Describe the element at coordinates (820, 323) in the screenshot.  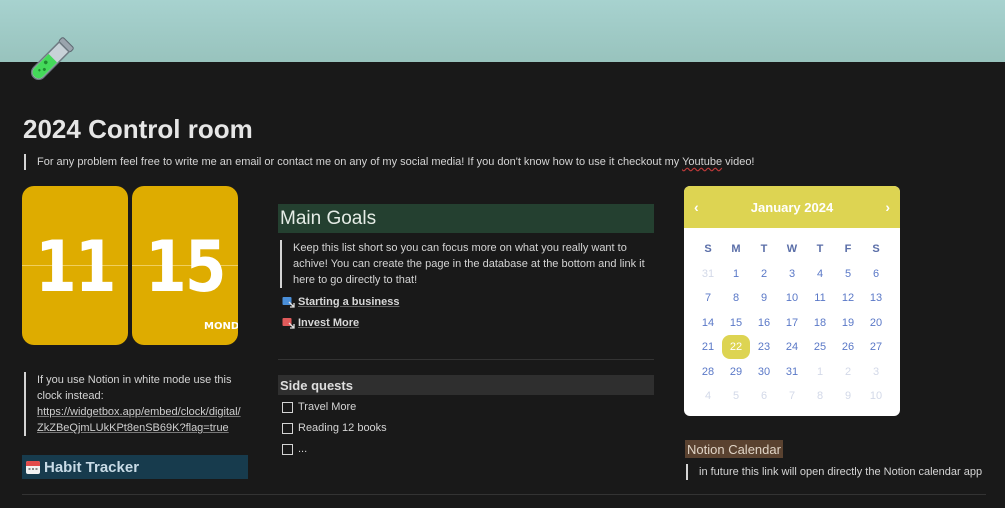
I see `calendar-day: 18` at that location.